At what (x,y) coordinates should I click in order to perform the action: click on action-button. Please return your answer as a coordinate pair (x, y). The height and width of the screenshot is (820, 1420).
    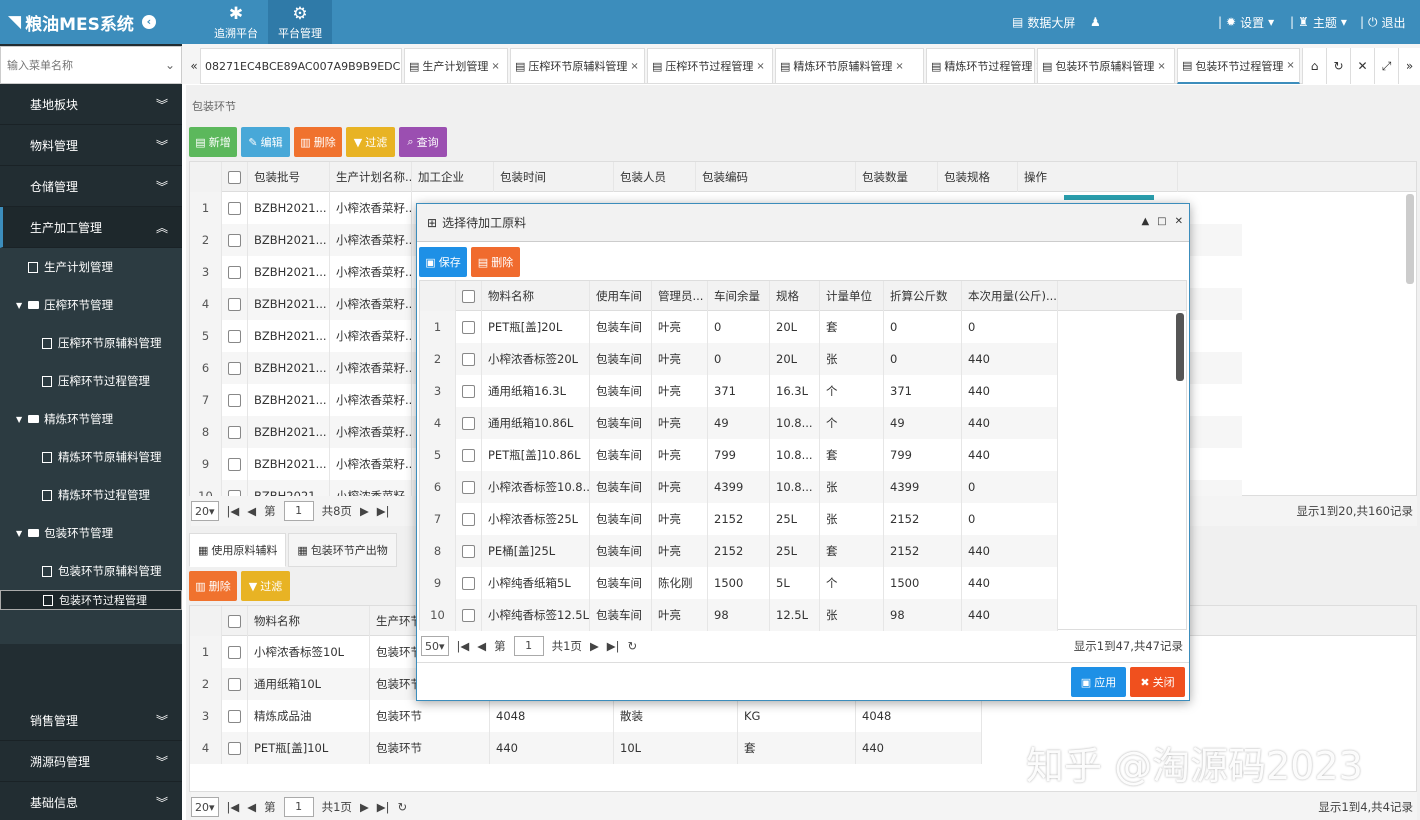
    Looking at the image, I should click on (1109, 197).